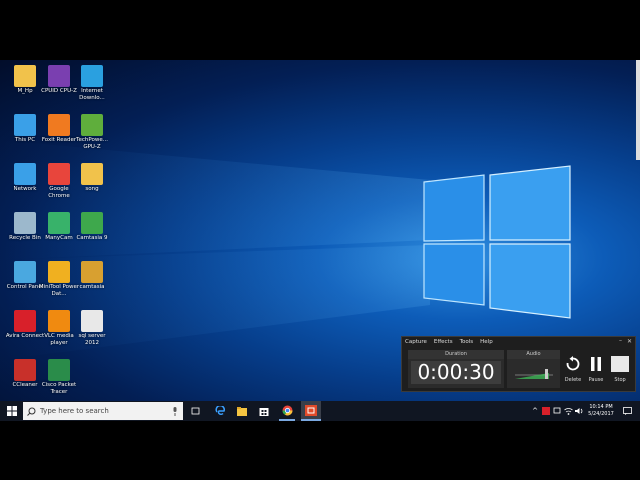  I want to click on delete-label: Delete, so click(573, 380).